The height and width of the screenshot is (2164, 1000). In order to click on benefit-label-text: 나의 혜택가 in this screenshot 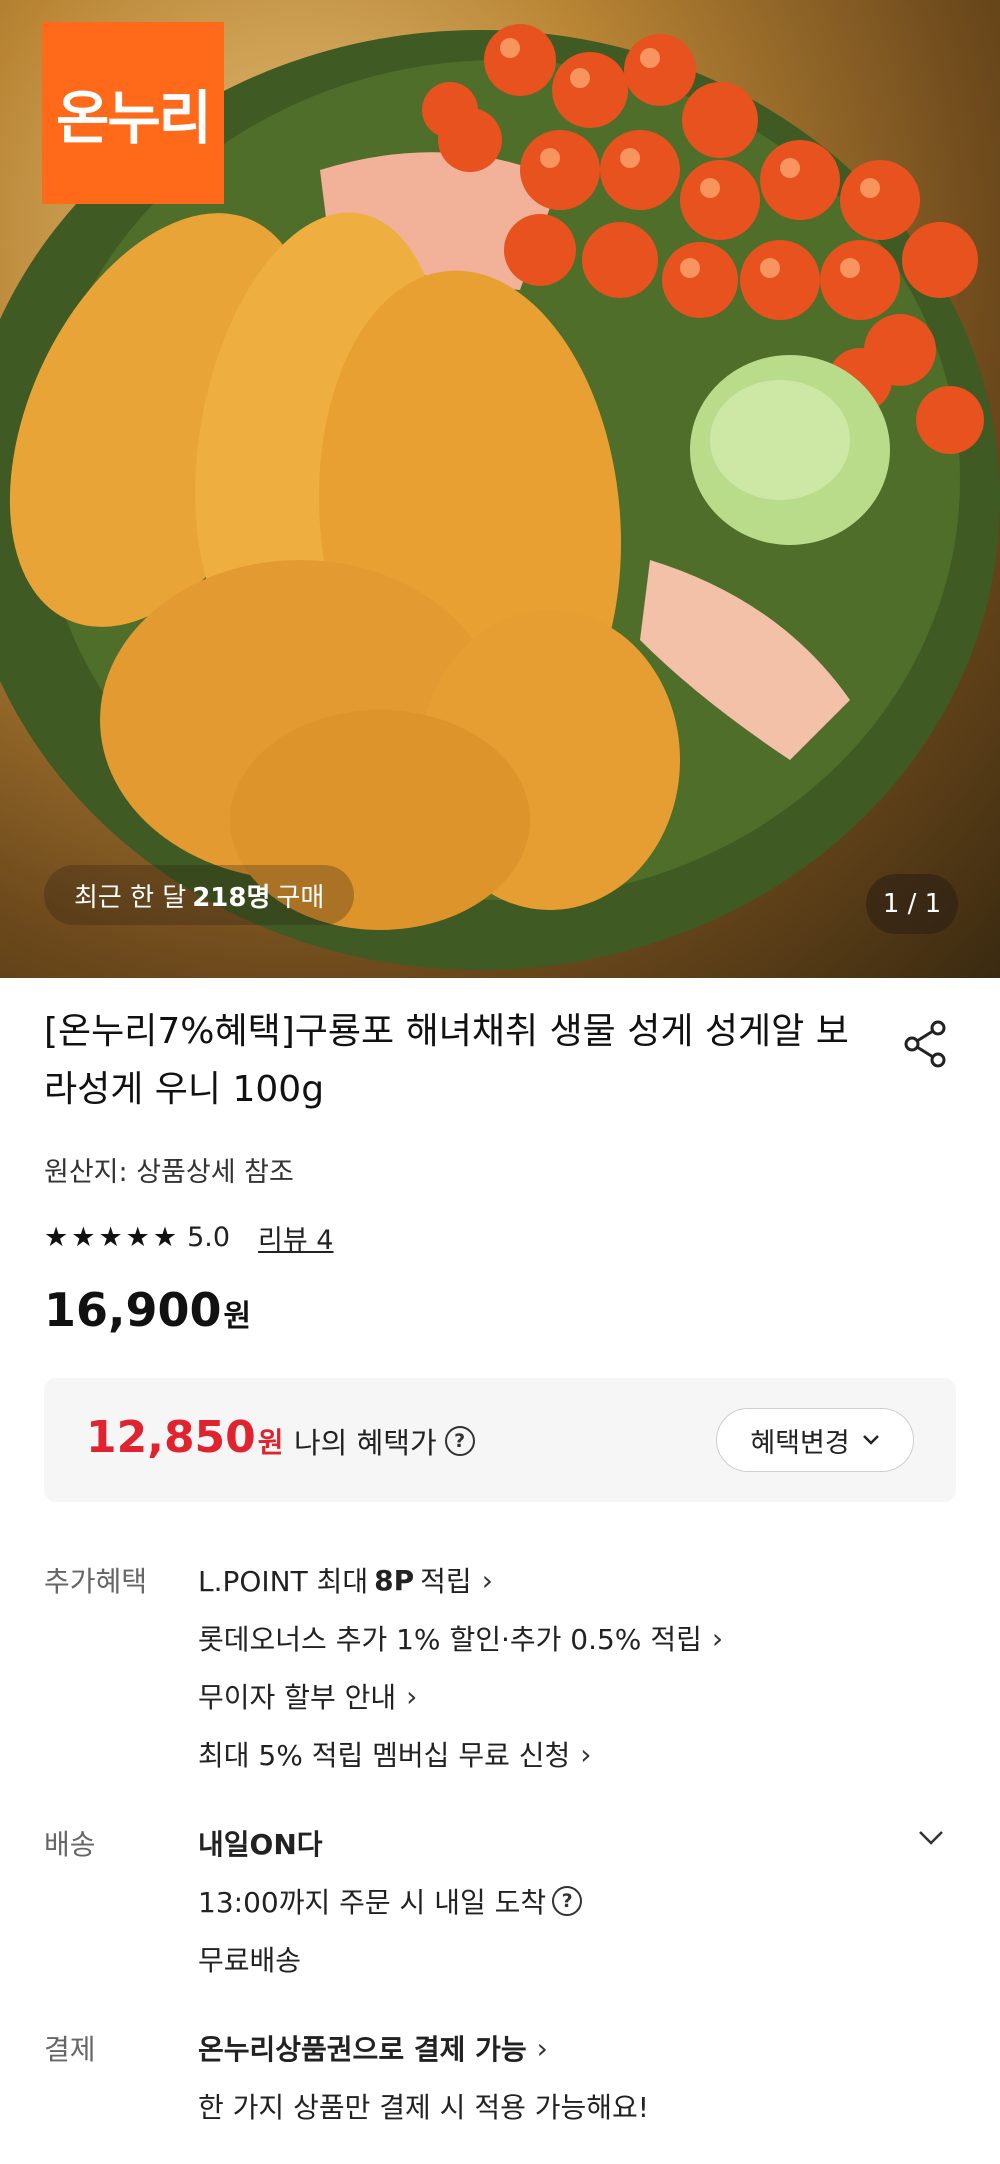, I will do `click(365, 1443)`.